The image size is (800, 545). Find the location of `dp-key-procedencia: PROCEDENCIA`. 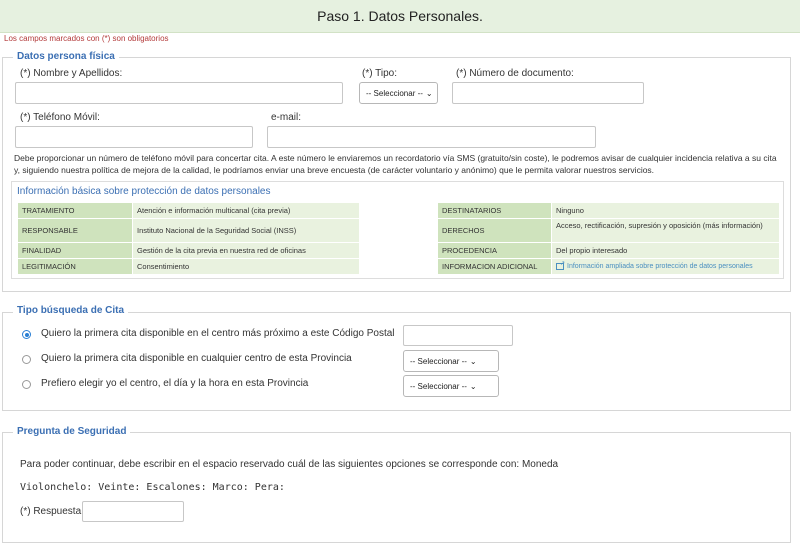

dp-key-procedencia: PROCEDENCIA is located at coordinates (494, 250).